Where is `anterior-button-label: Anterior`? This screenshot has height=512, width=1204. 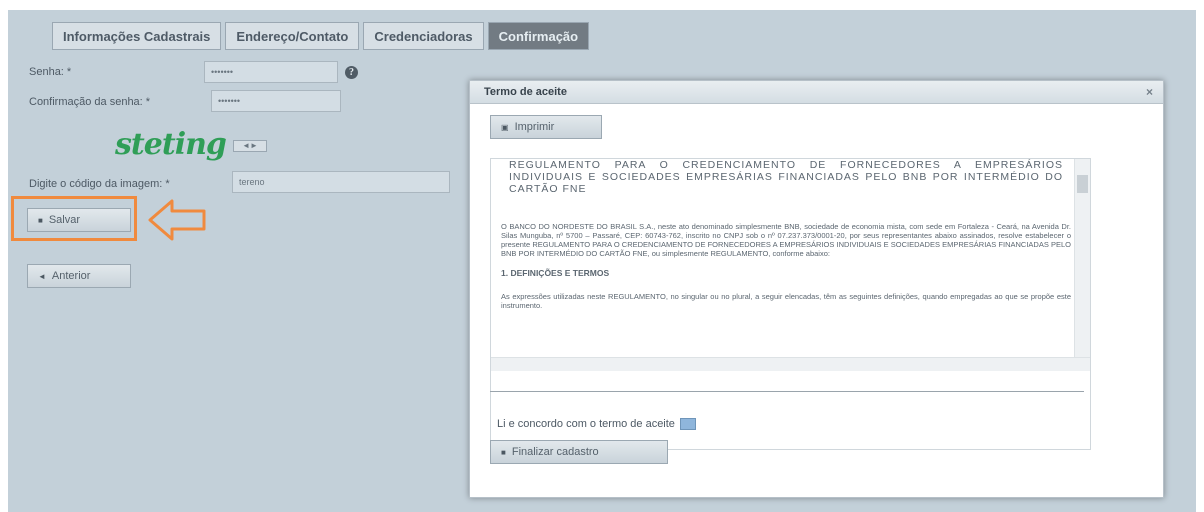
anterior-button-label: Anterior is located at coordinates (71, 276).